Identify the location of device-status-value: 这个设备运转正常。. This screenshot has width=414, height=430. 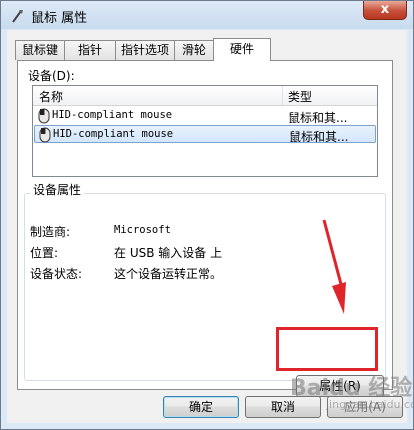
(168, 274).